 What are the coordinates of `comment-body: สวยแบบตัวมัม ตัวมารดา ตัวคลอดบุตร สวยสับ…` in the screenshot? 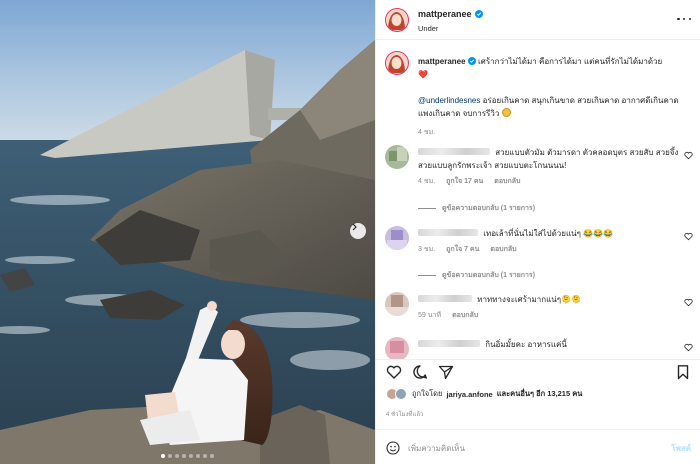 It's located at (549, 167).